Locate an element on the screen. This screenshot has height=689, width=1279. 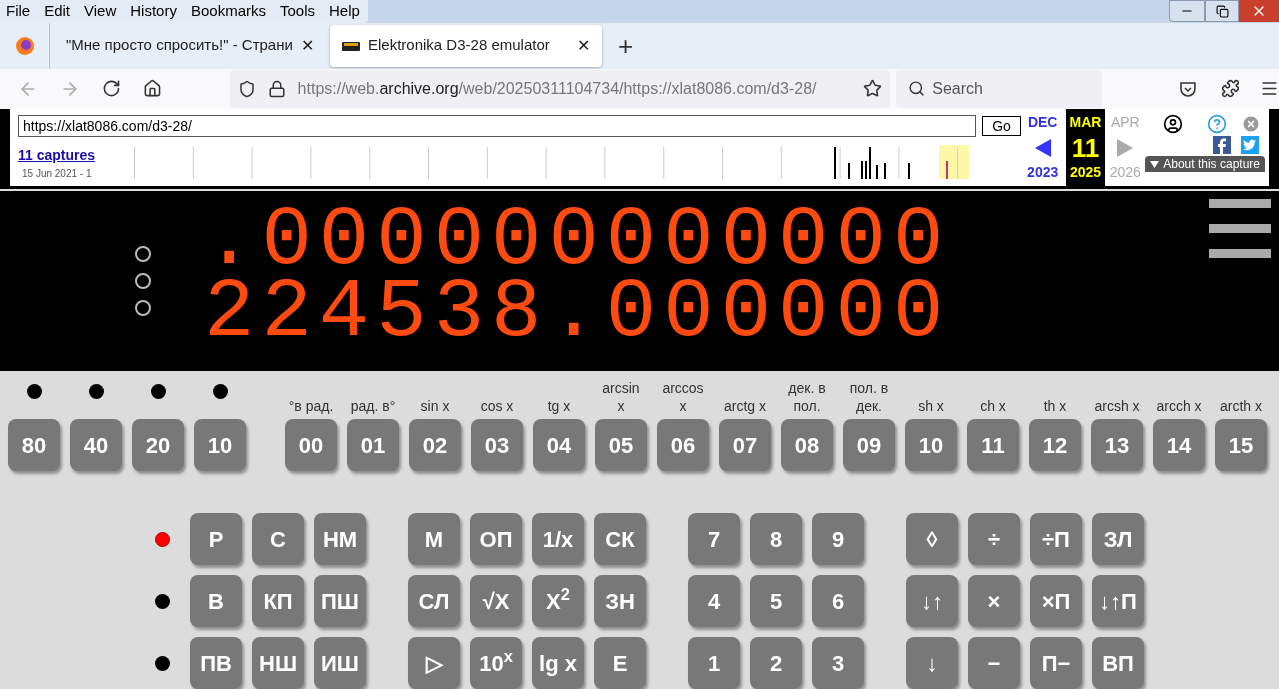
calculator-key: X$^{2}$ is located at coordinates (558, 601).